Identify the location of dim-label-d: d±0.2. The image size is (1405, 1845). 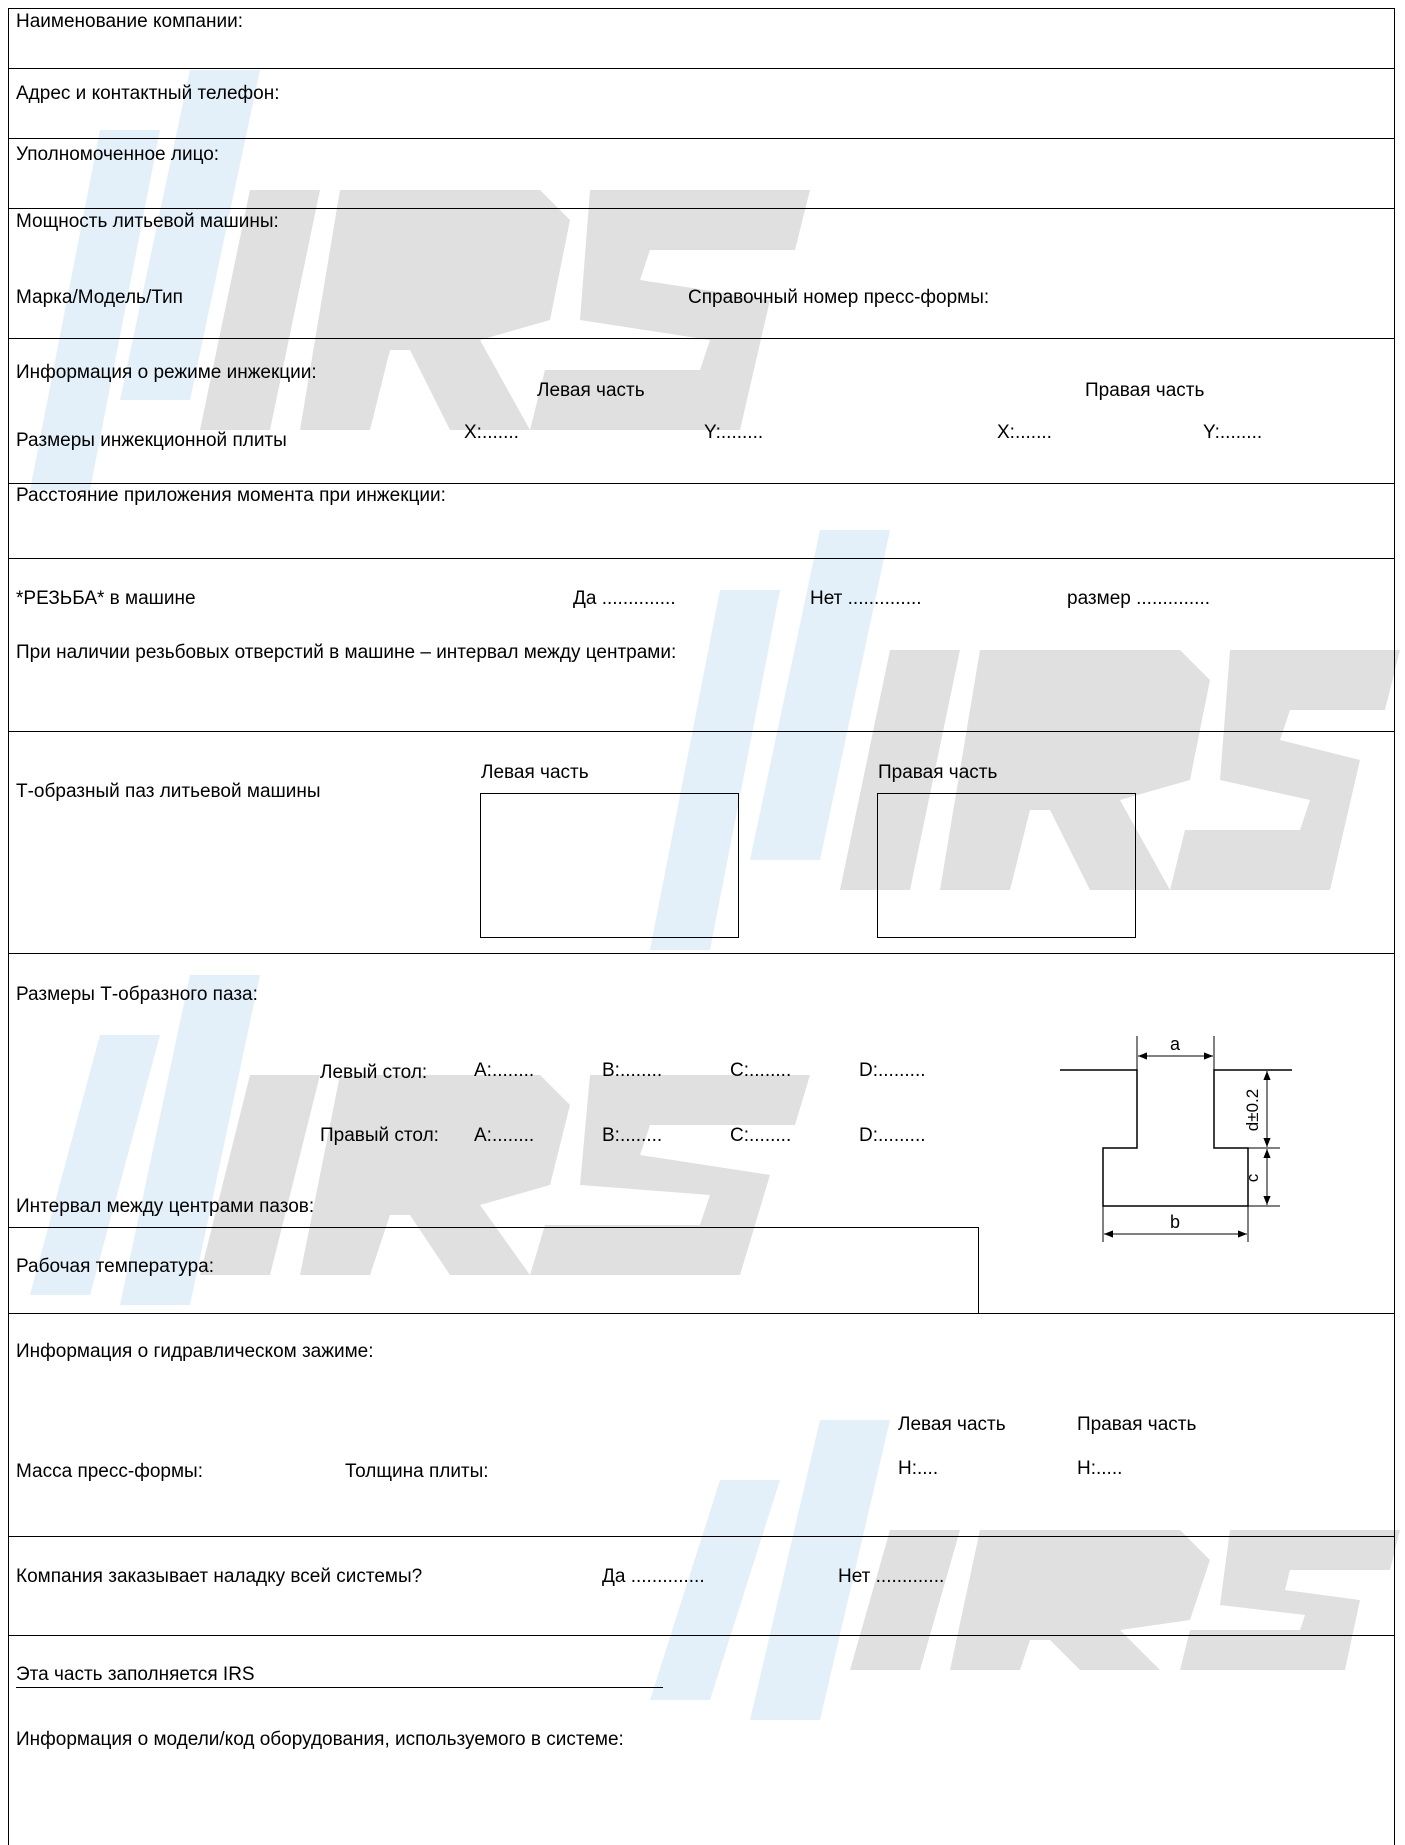
(1252, 1110).